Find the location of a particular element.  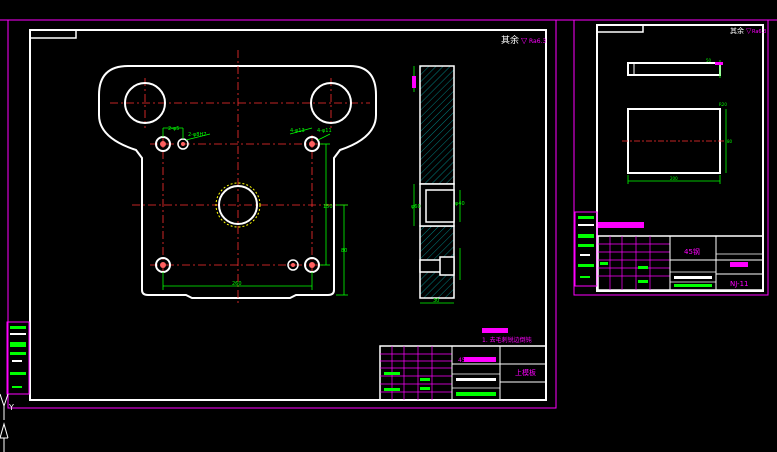

main-title-block: 45 上模板 is located at coordinates (463, 373).